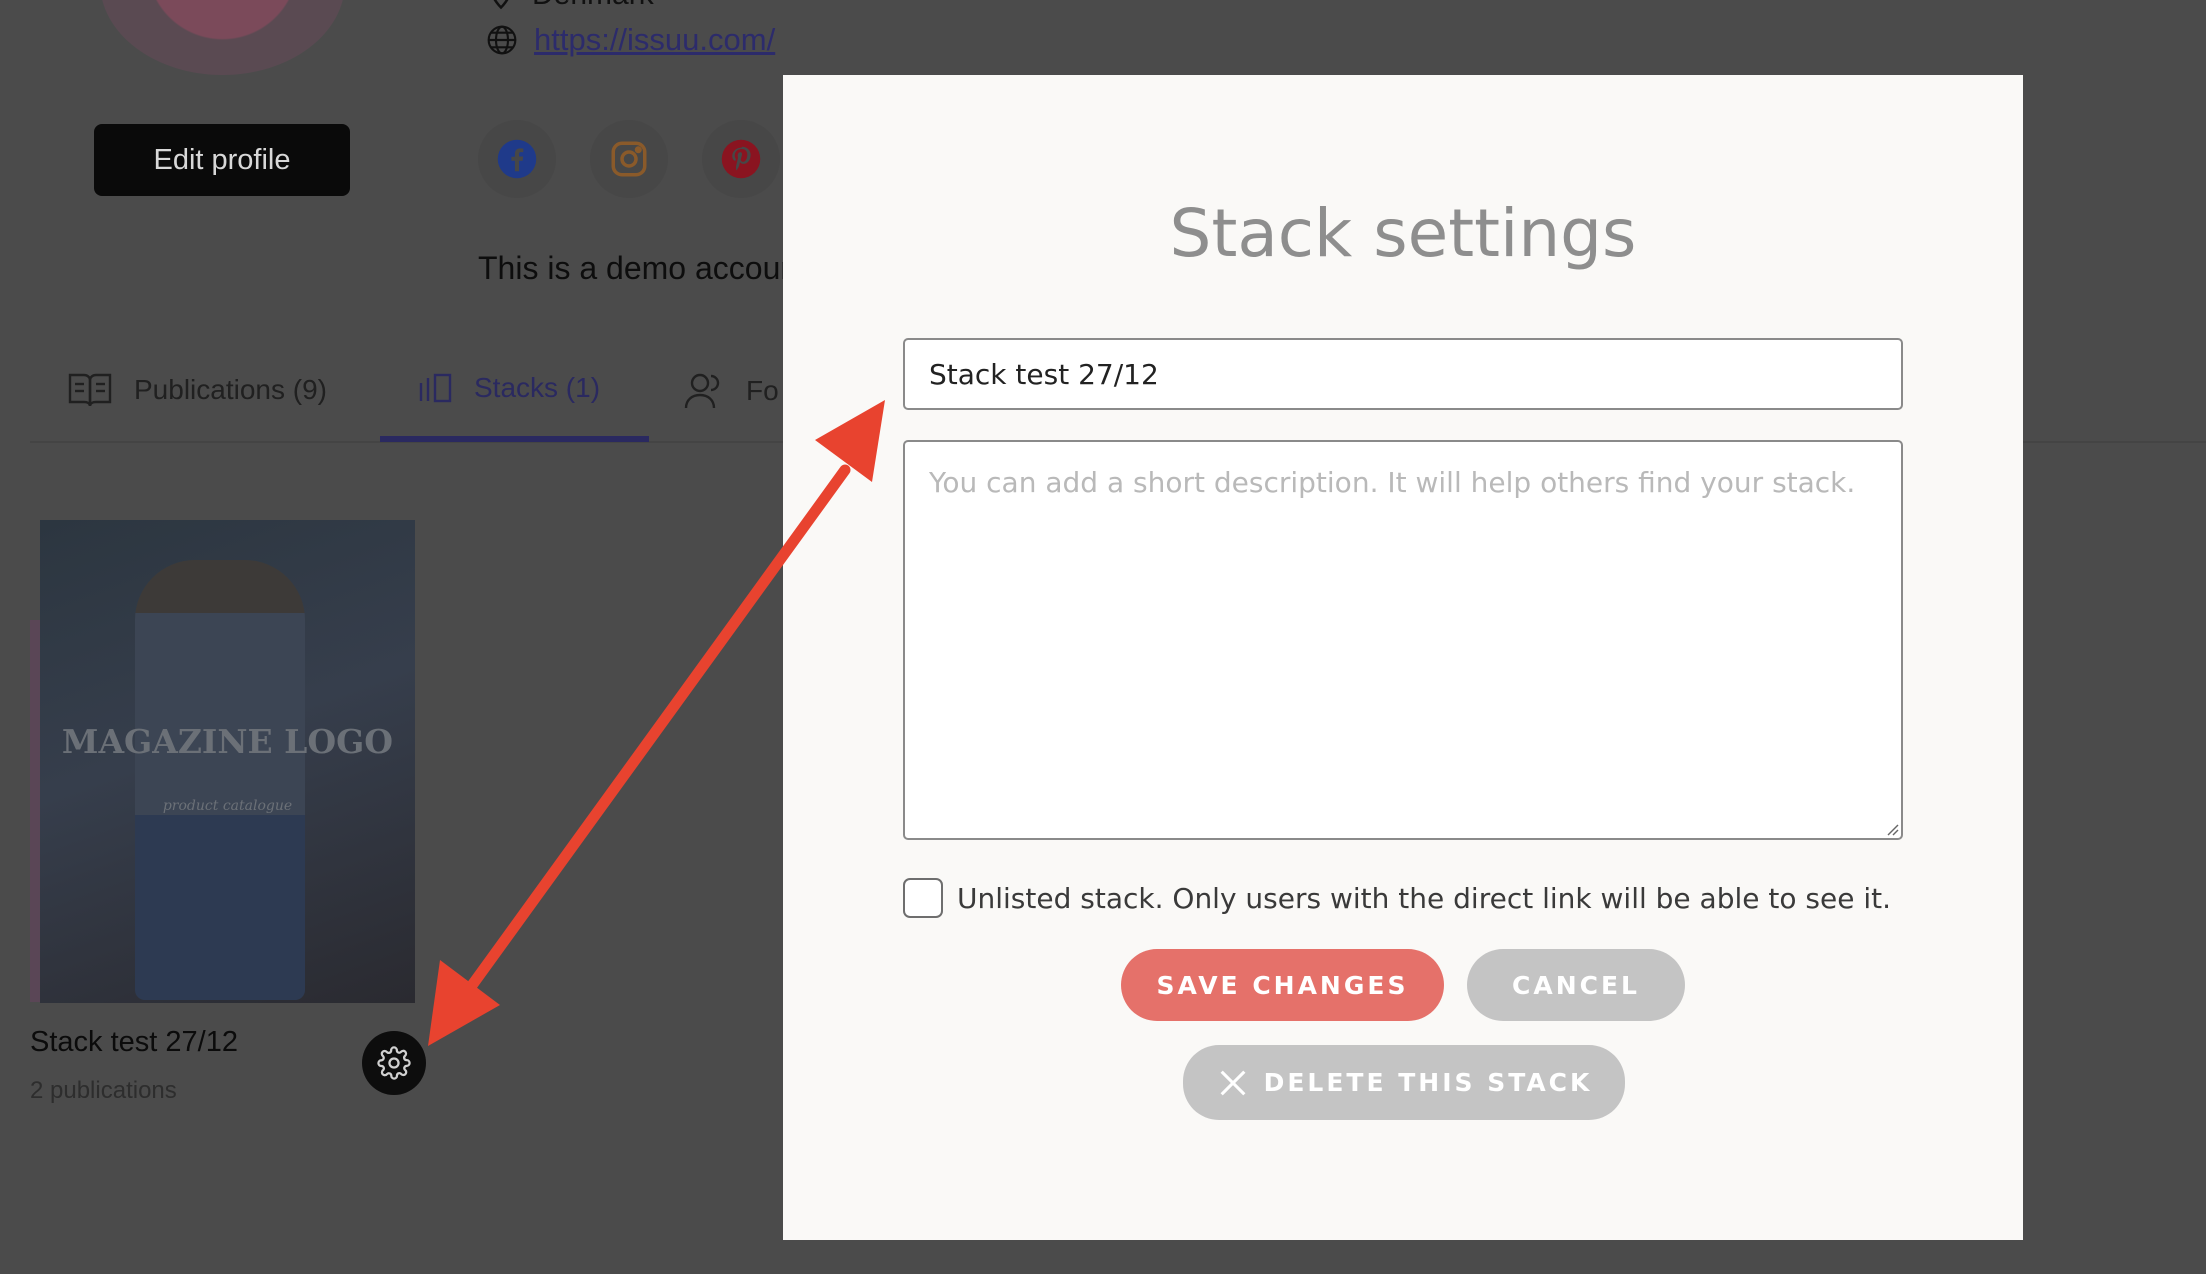 The height and width of the screenshot is (1274, 2206). I want to click on cover-photo-figure, so click(220, 780).